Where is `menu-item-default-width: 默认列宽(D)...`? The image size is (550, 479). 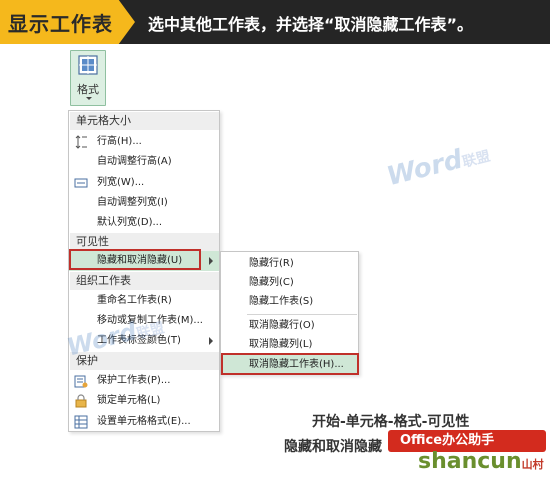 menu-item-default-width: 默认列宽(D)... is located at coordinates (144, 223).